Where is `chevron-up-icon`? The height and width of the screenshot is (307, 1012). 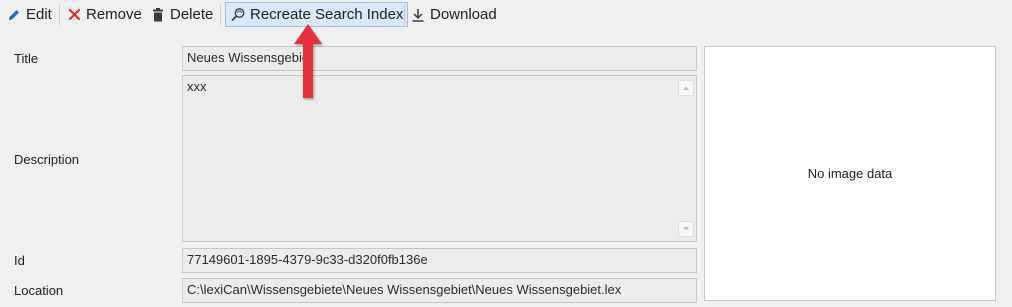
chevron-up-icon is located at coordinates (686, 88).